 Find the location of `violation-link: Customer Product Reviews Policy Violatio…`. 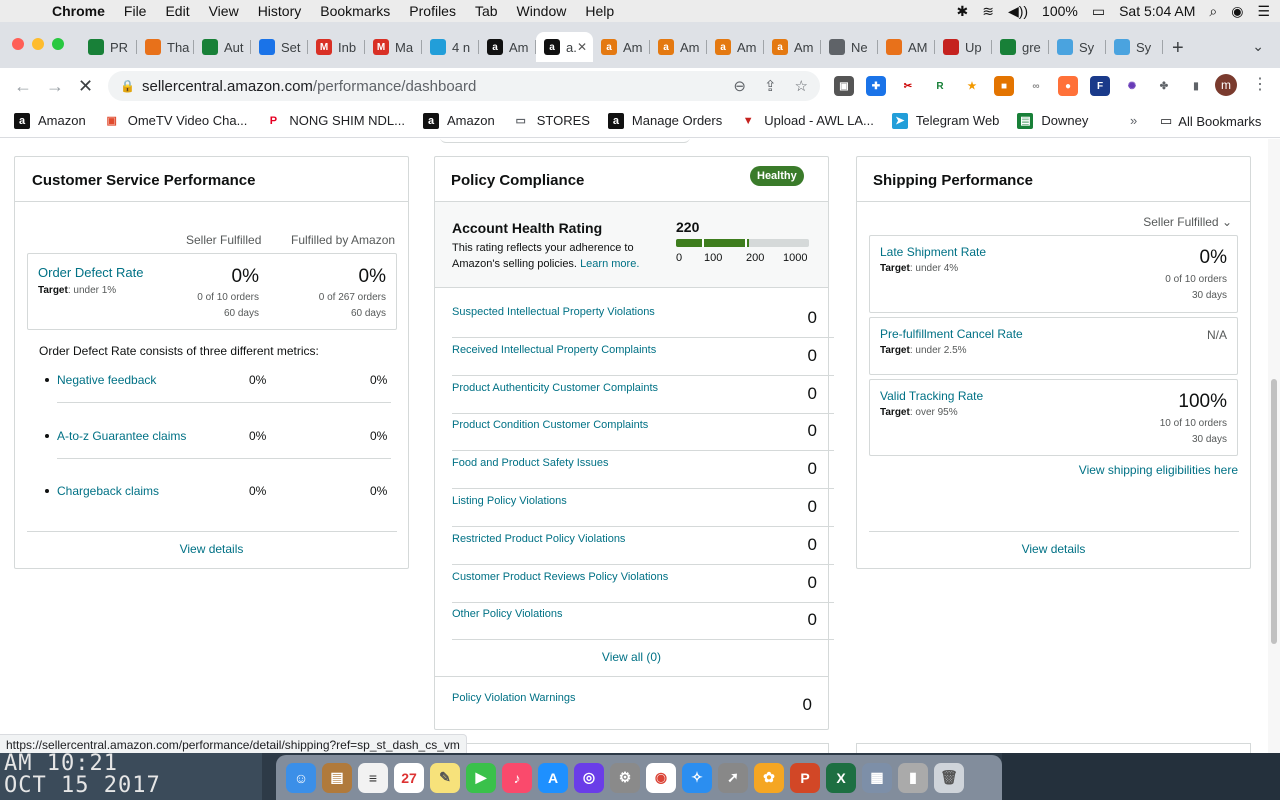

violation-link: Customer Product Reviews Policy Violatio… is located at coordinates (560, 577).